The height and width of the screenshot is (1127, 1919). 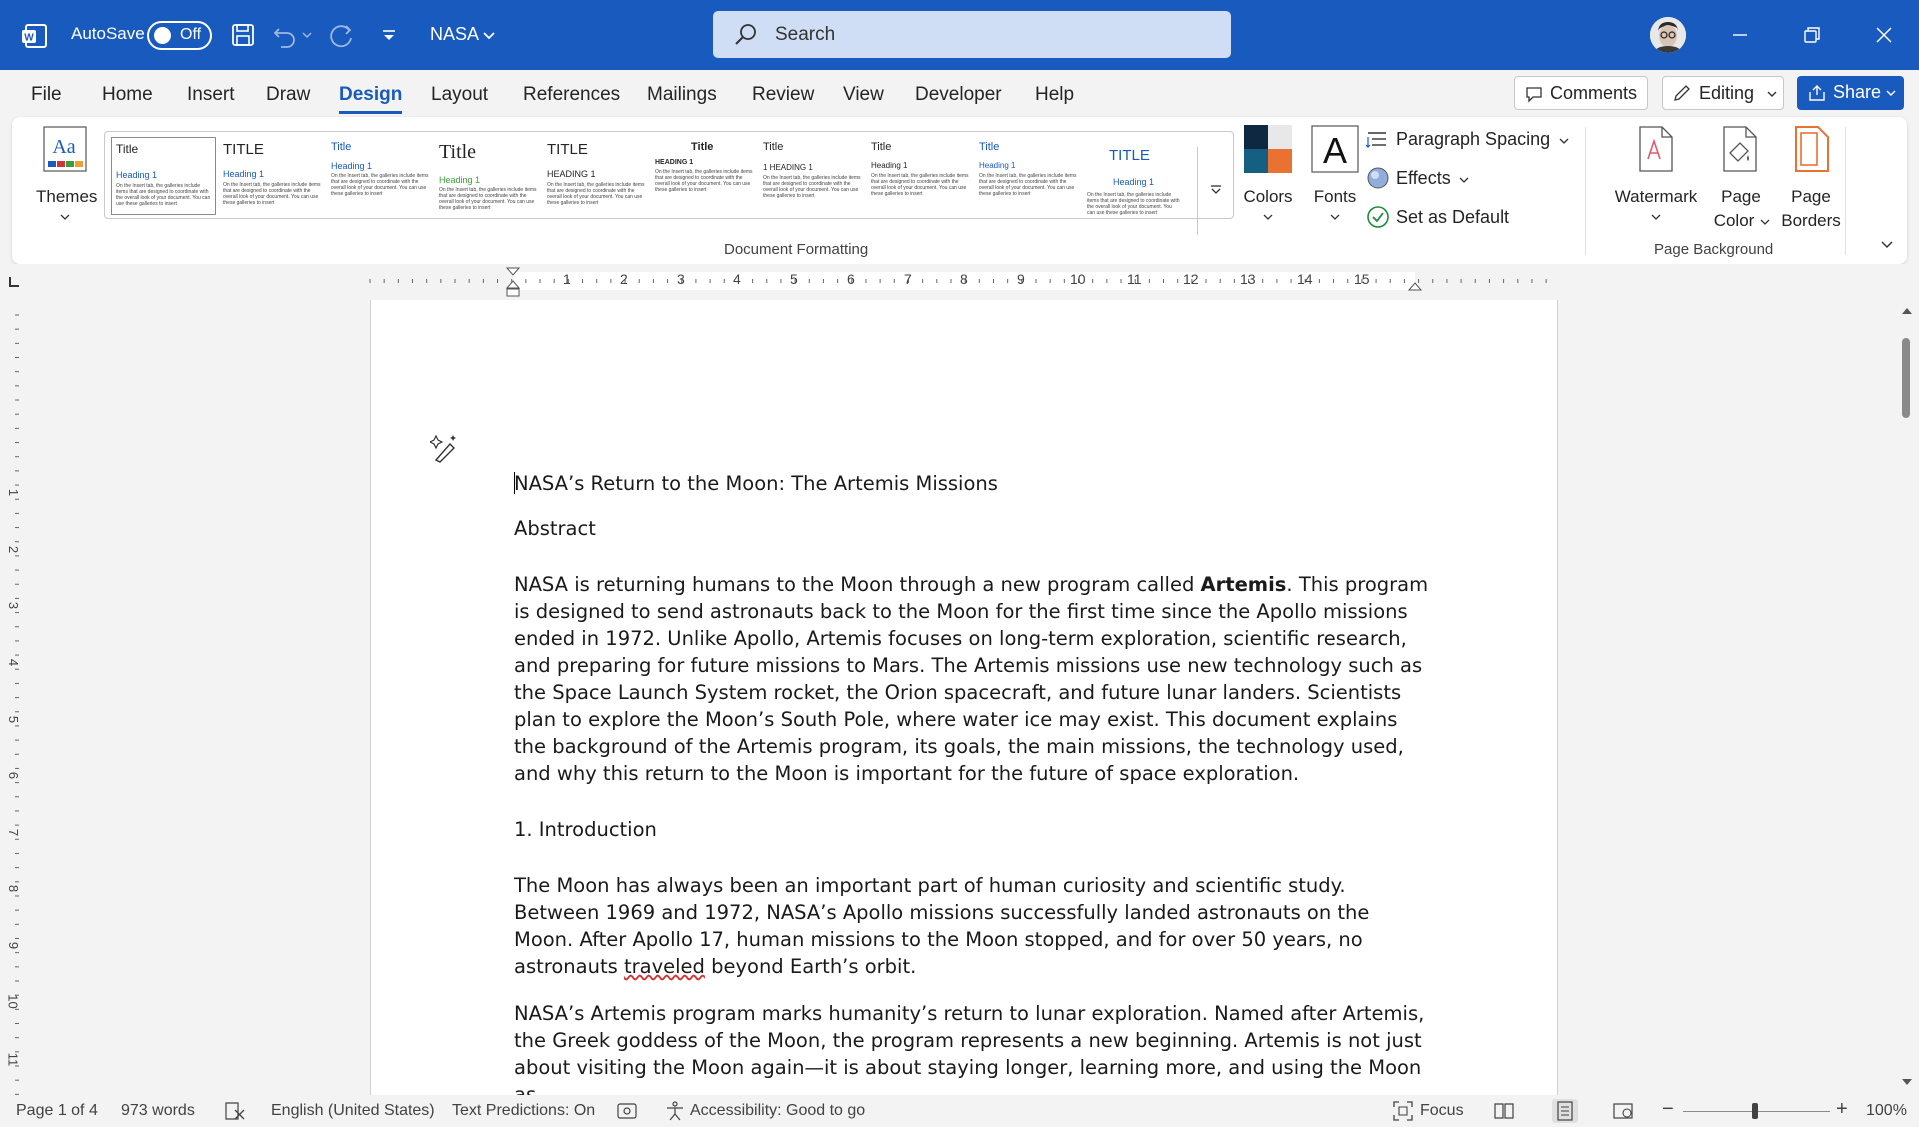 I want to click on tab-mailings: Mailings, so click(x=682, y=95).